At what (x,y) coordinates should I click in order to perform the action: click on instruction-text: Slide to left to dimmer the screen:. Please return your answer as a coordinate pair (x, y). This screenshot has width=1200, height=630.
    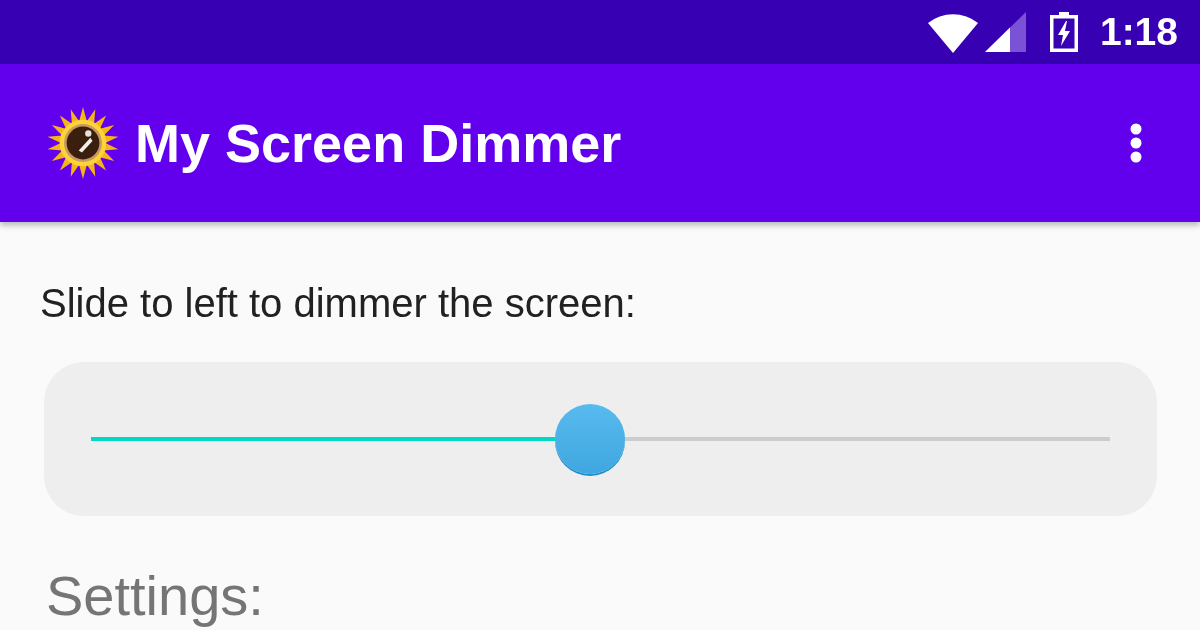
    Looking at the image, I should click on (338, 303).